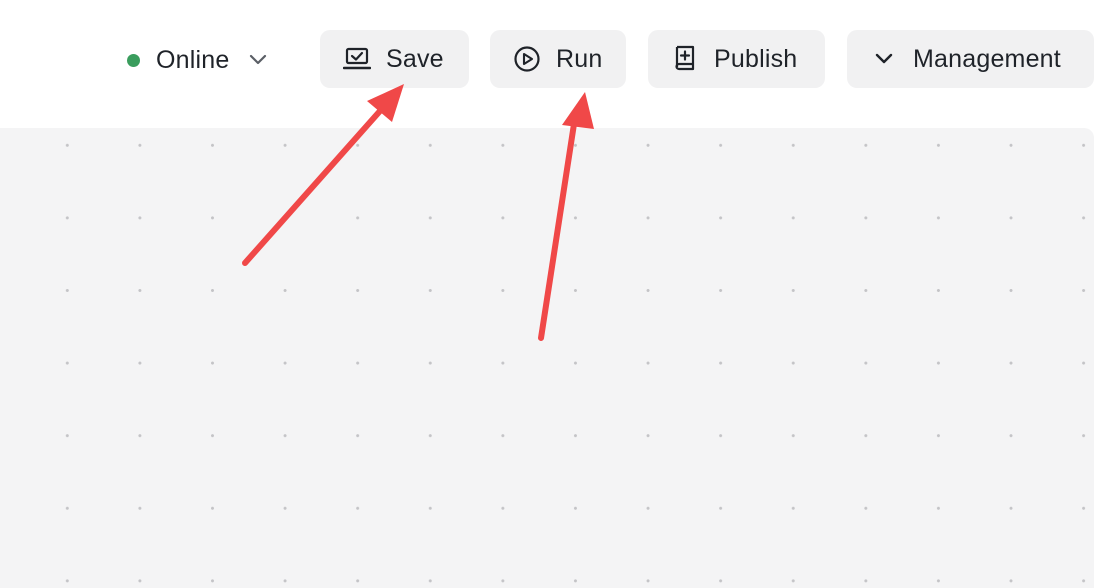 This screenshot has height=588, width=1119. Describe the element at coordinates (579, 58) in the screenshot. I see `run-button-label: Run` at that location.